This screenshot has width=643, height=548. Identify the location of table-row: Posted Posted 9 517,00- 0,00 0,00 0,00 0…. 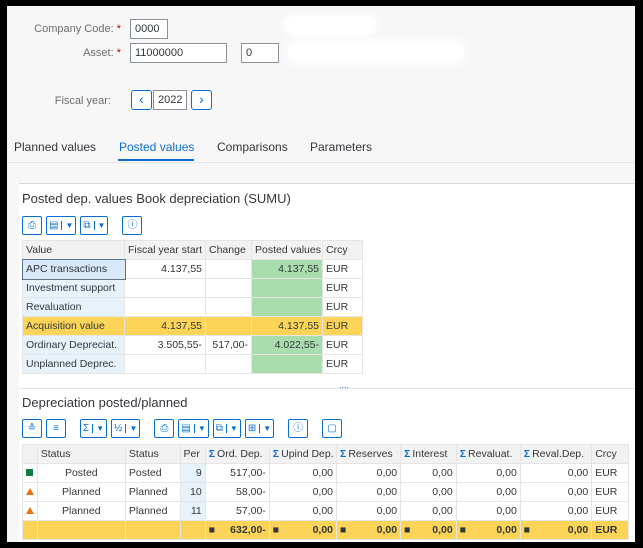
(325, 473).